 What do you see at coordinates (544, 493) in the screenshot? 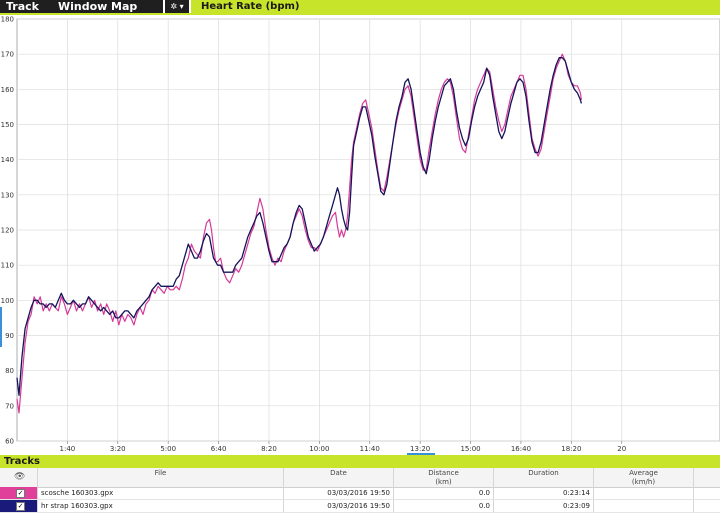
I see `duration-cell: 0:23:14` at bounding box center [544, 493].